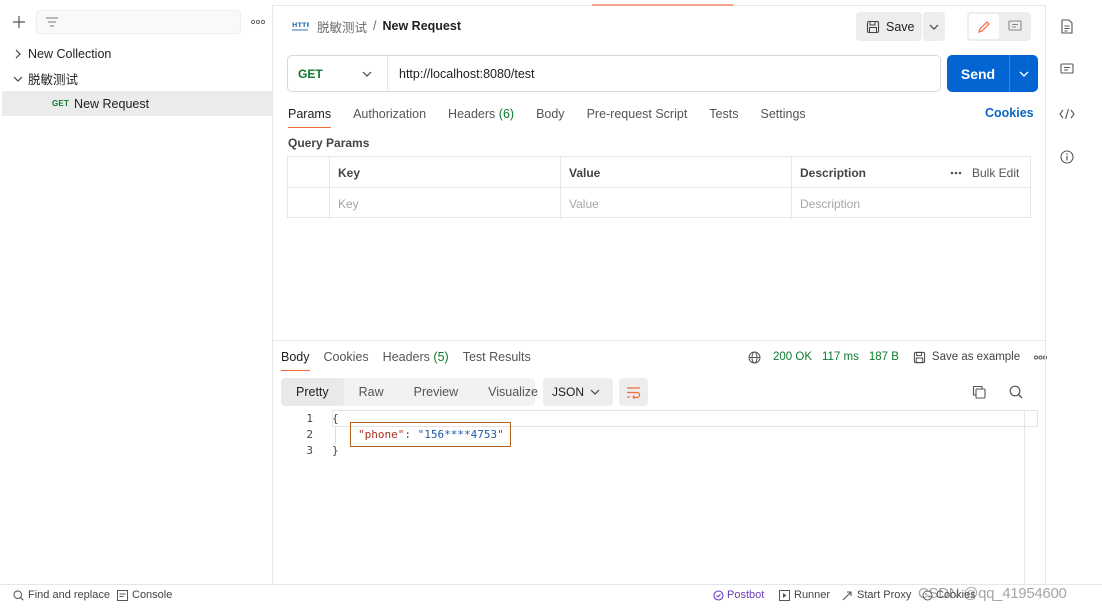 This screenshot has width=1102, height=612. What do you see at coordinates (718, 595) in the screenshot?
I see `postbot-icon` at bounding box center [718, 595].